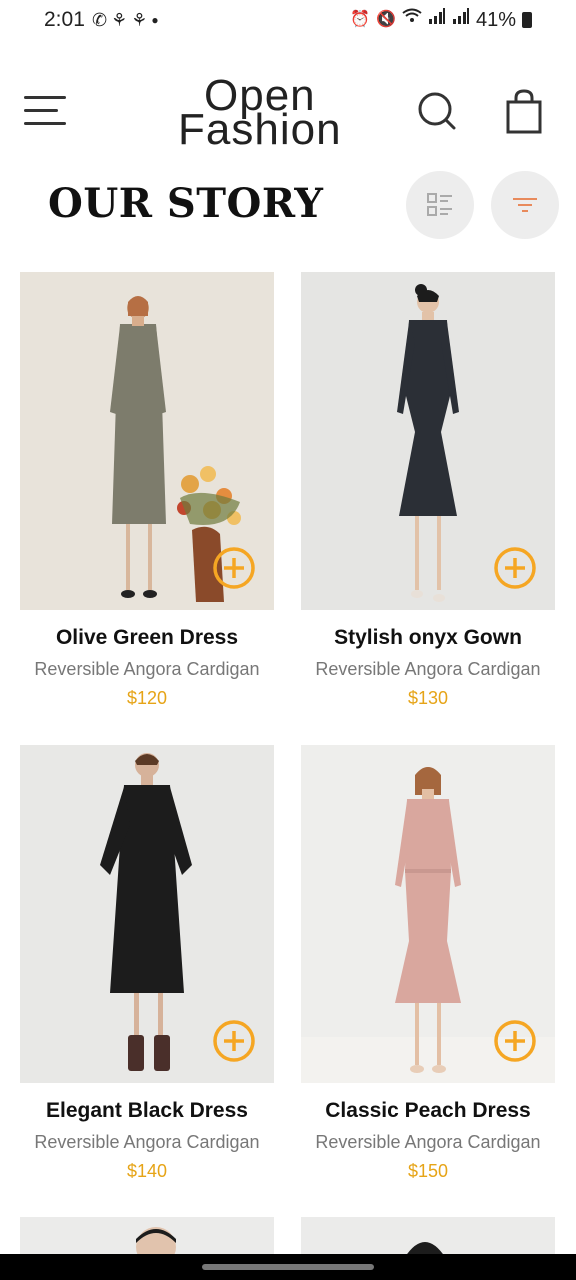  Describe the element at coordinates (147, 1171) in the screenshot. I see `product-price: $140` at that location.